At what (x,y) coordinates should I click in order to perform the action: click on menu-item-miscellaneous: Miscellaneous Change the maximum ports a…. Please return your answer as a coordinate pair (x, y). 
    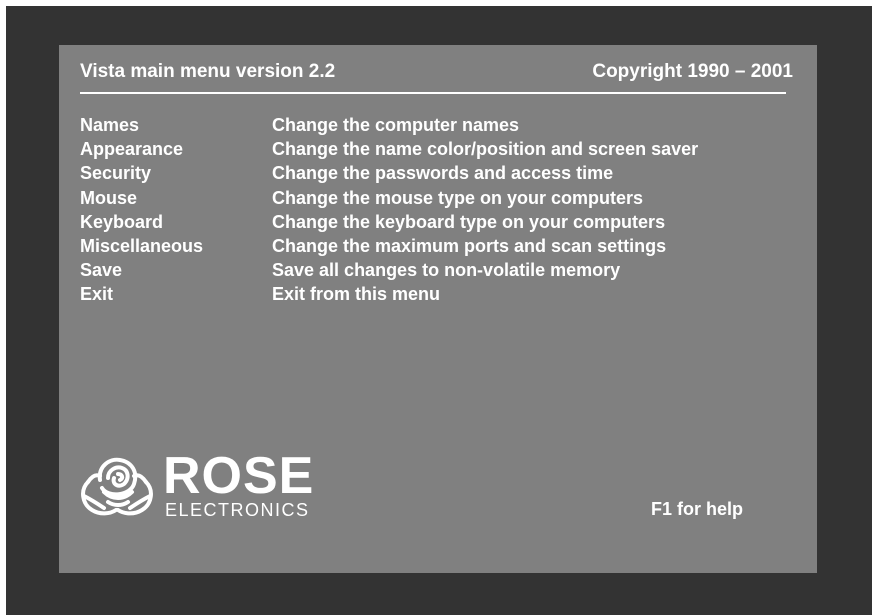
    Looking at the image, I should click on (440, 246).